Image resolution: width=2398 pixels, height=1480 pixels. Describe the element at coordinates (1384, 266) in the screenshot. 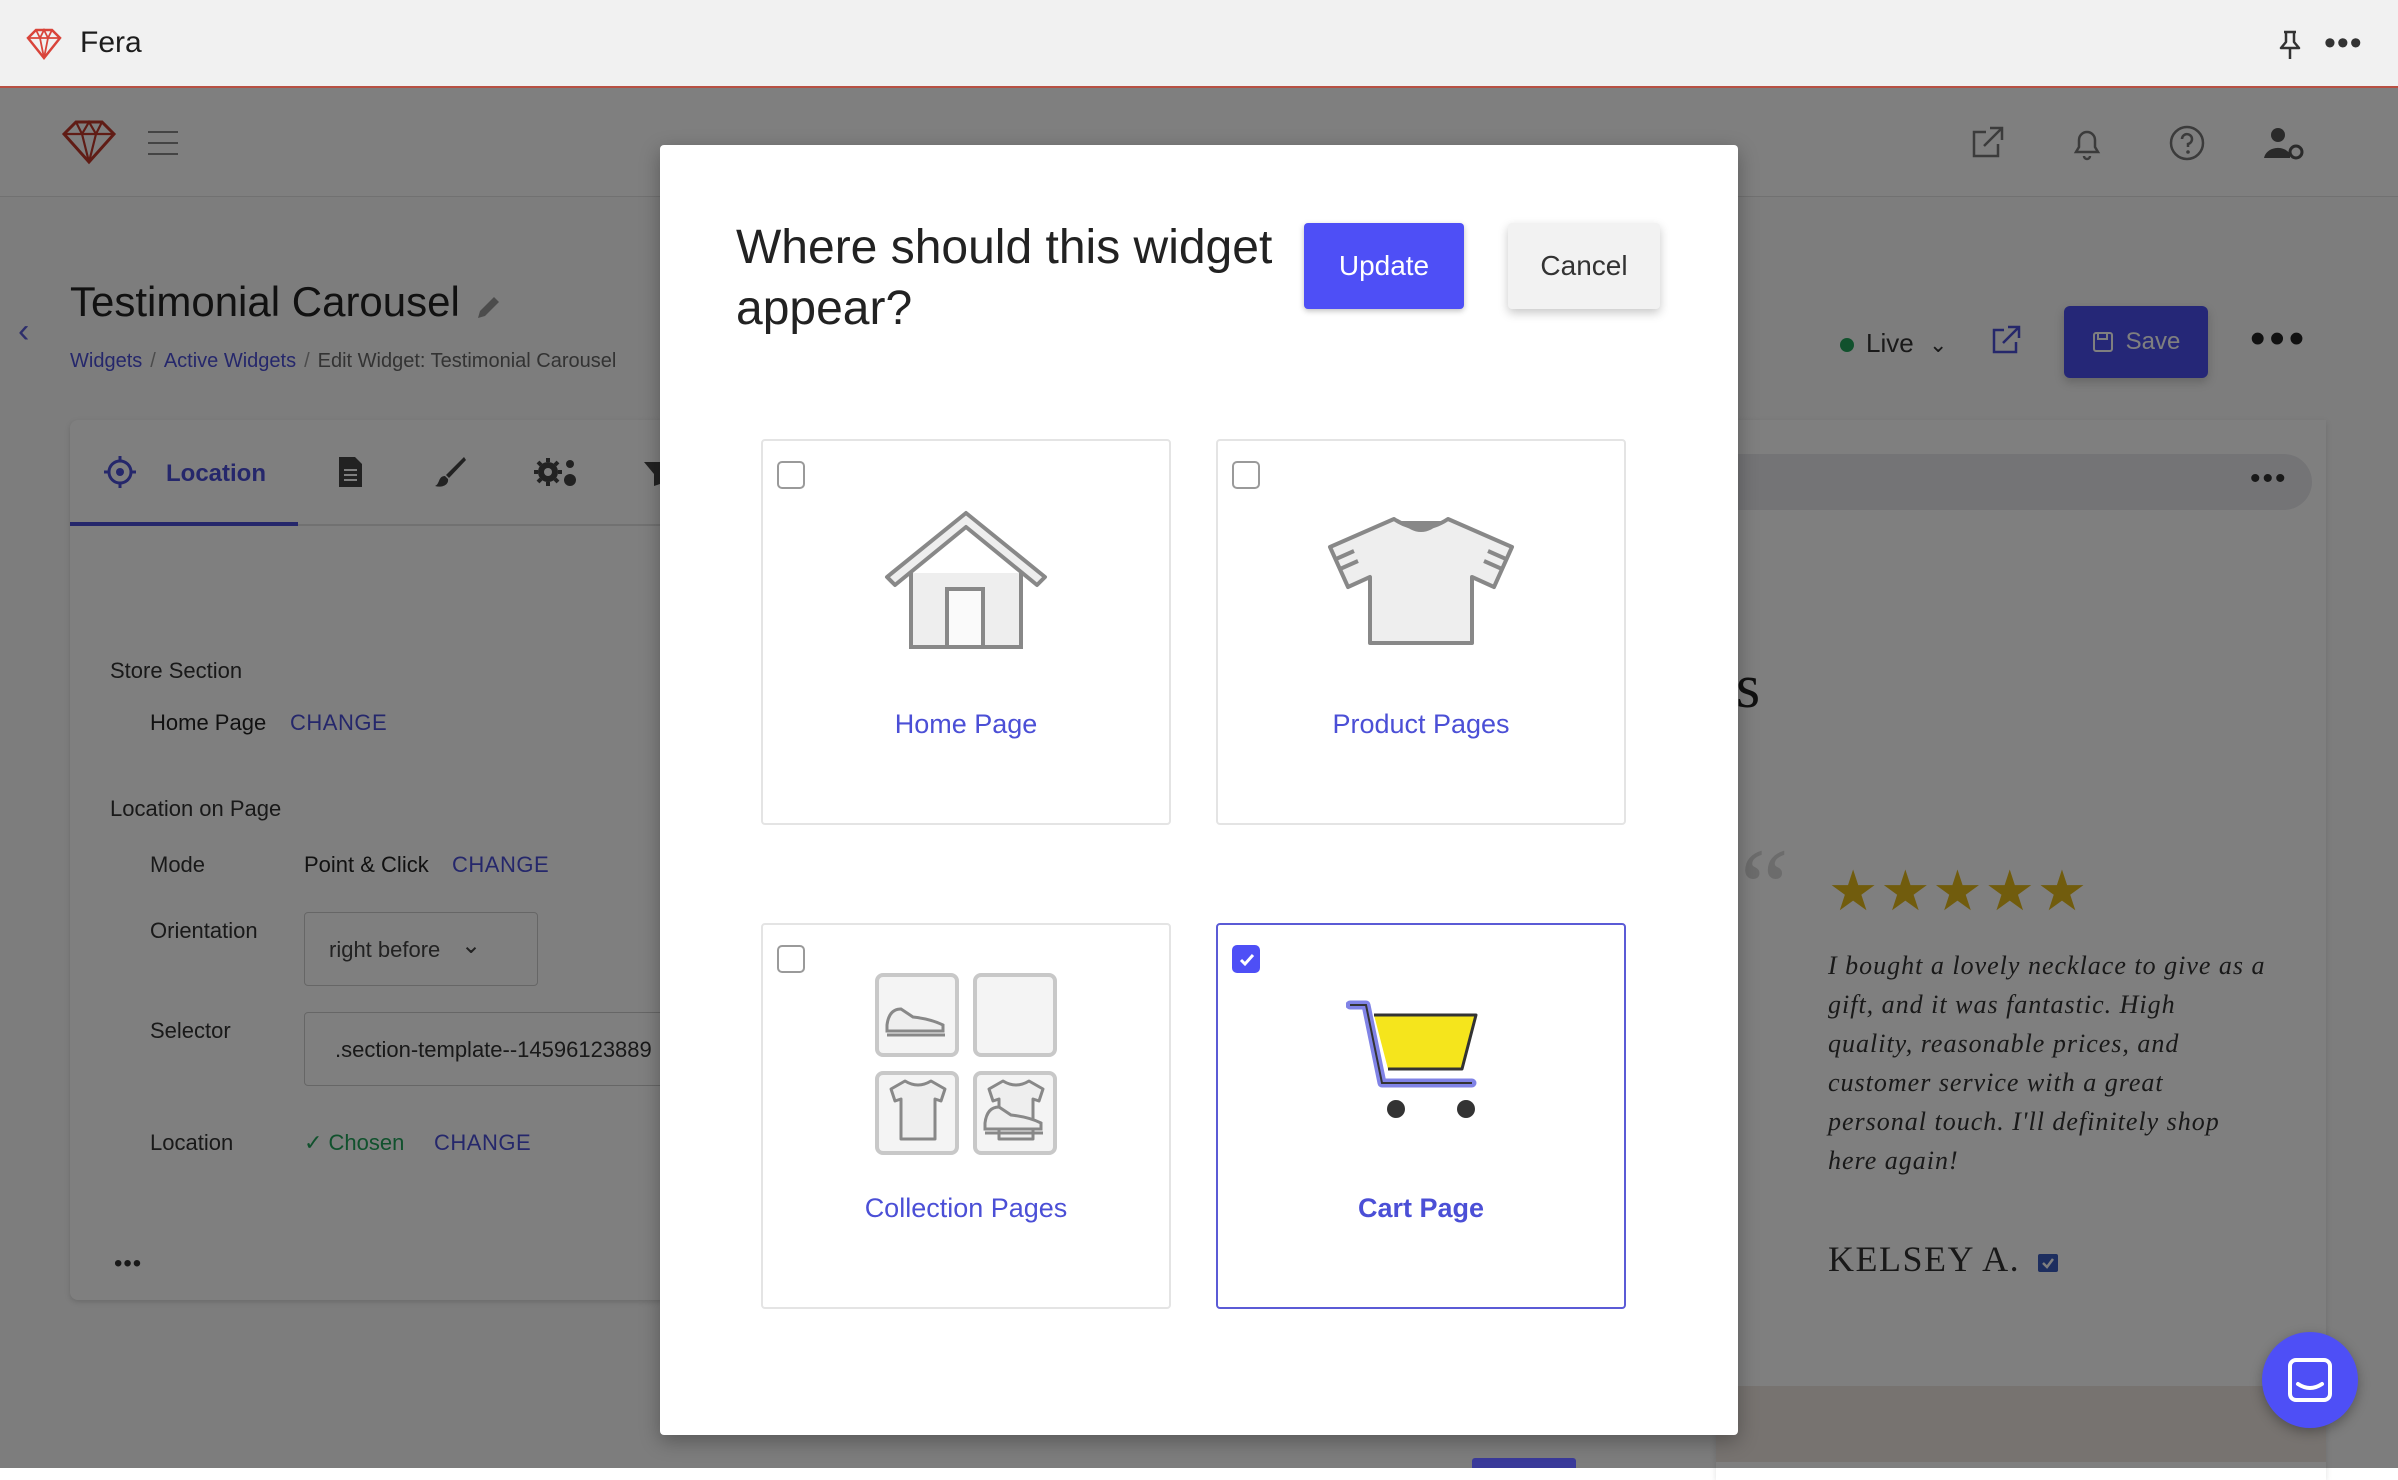

I see `update-button: Update` at that location.